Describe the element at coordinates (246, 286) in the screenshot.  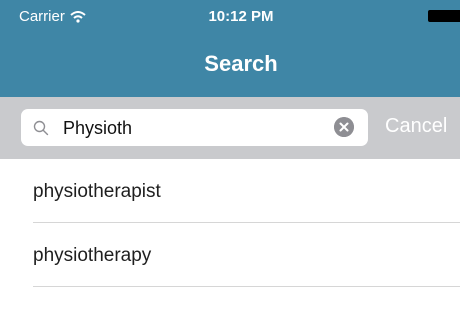
I see `row-separator` at that location.